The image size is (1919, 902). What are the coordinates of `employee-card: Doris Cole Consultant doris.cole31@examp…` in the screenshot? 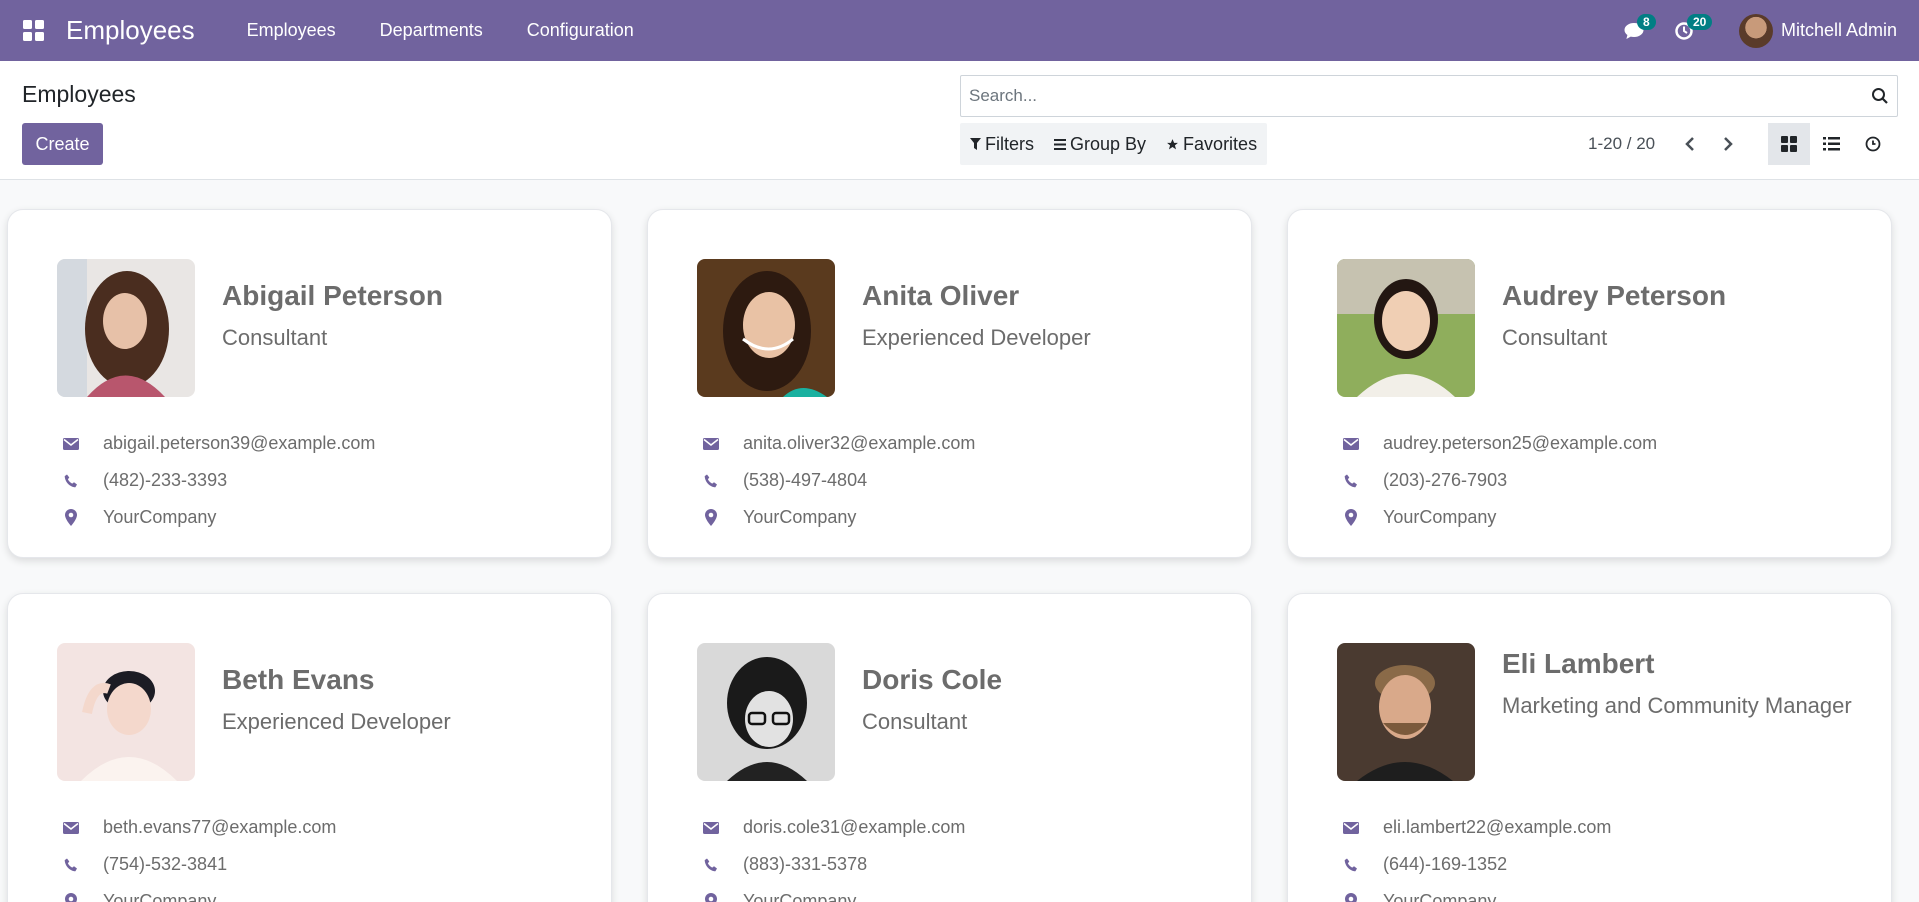 It's located at (949, 747).